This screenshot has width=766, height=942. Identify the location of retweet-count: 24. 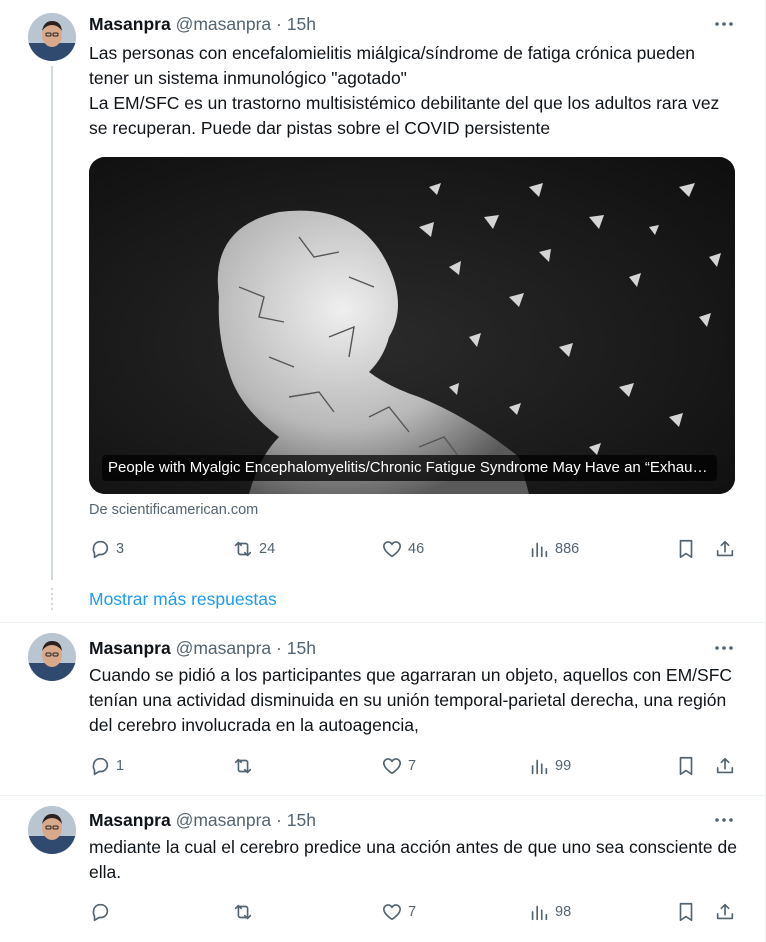
(267, 549).